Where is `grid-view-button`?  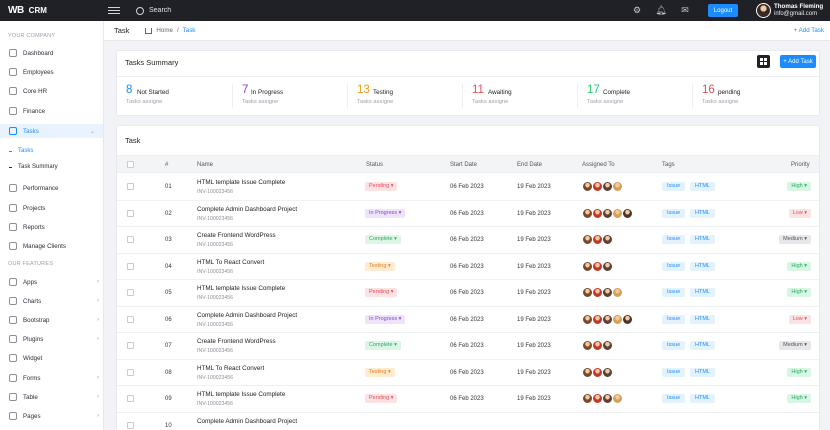
grid-view-button is located at coordinates (763, 61).